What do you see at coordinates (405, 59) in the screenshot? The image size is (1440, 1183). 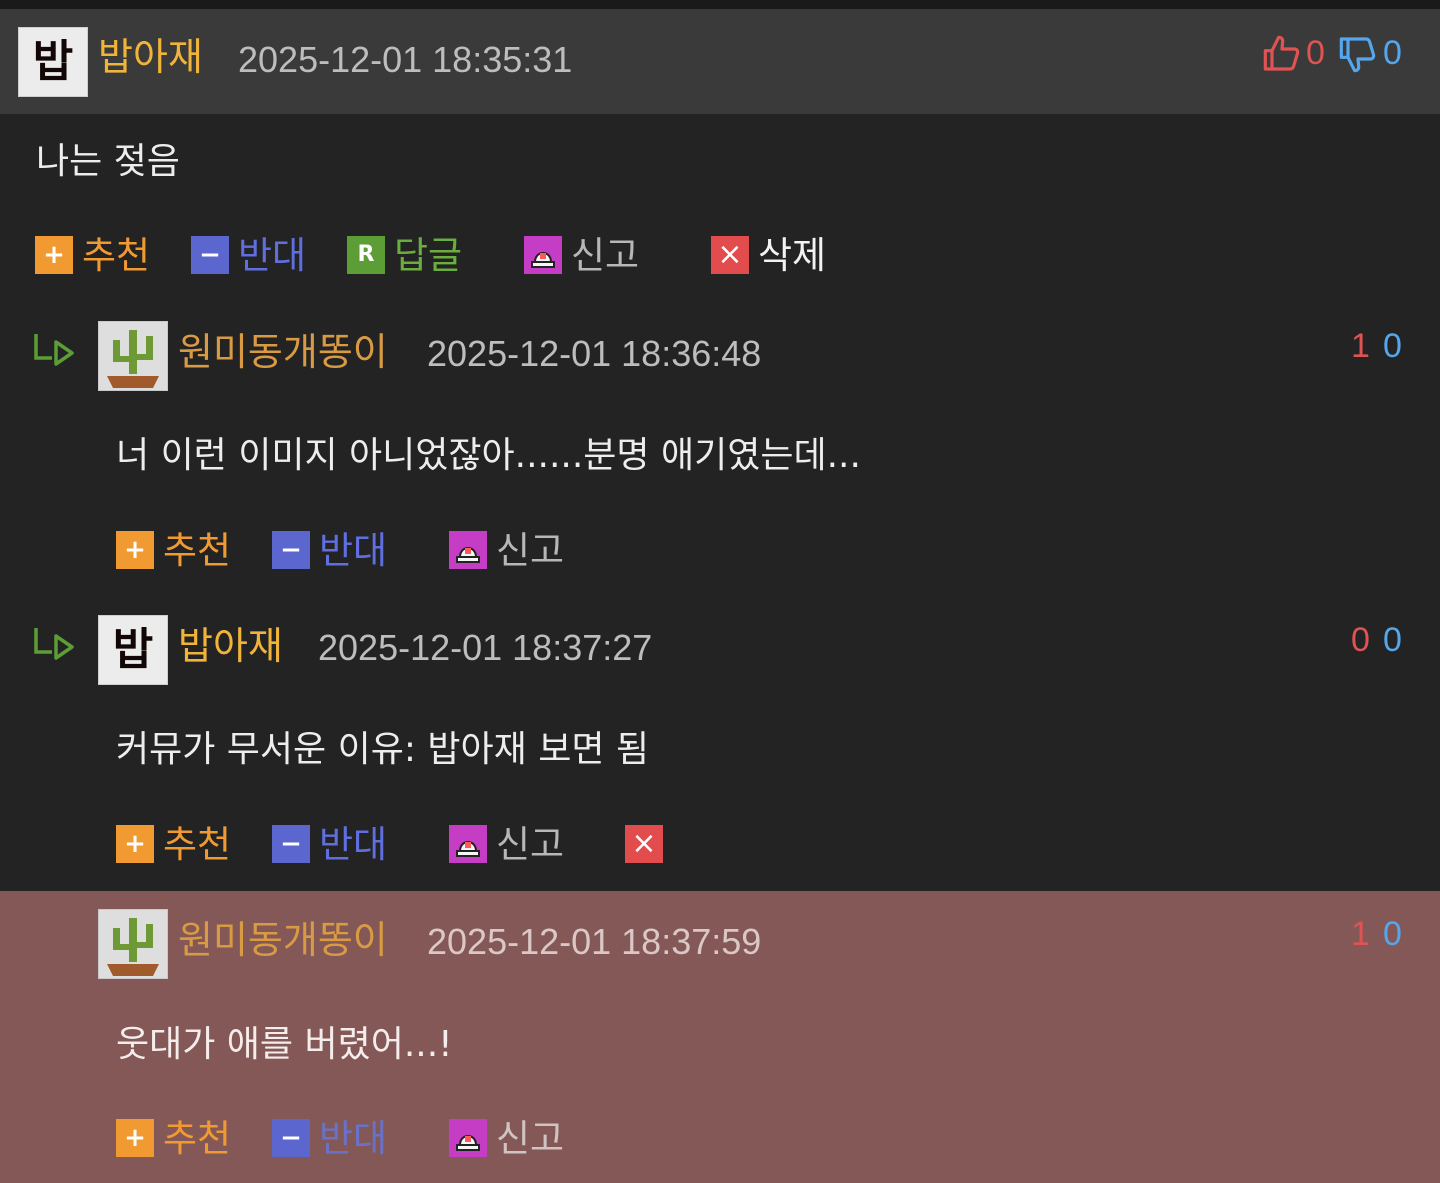 I see `comment-timestamp: 2025-12-01 18:35:31` at bounding box center [405, 59].